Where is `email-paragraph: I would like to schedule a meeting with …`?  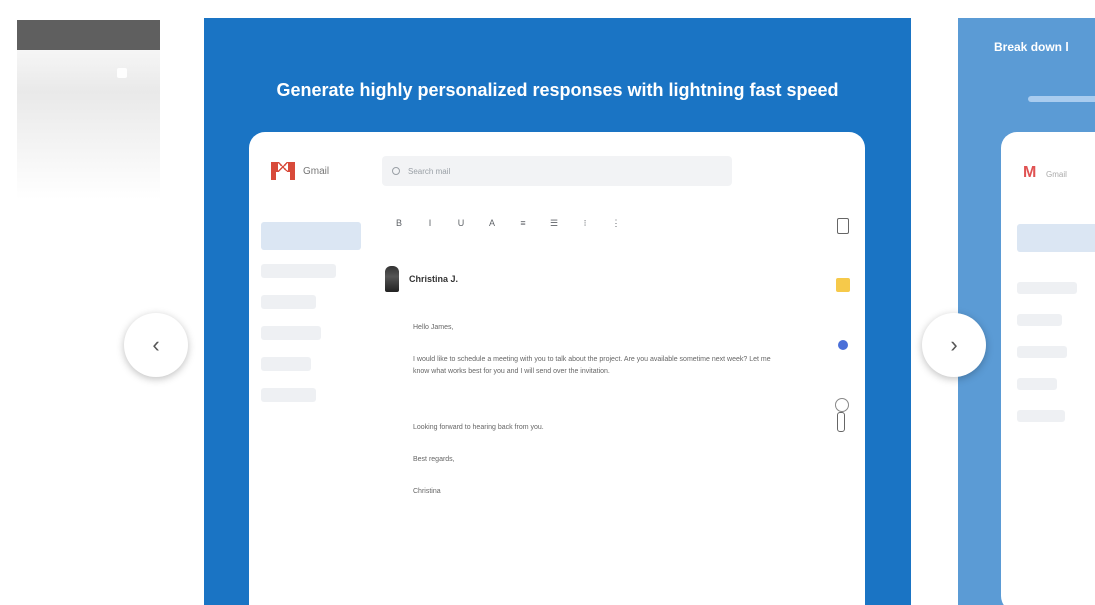
email-paragraph: I would like to schedule a meeting with … is located at coordinates (592, 365).